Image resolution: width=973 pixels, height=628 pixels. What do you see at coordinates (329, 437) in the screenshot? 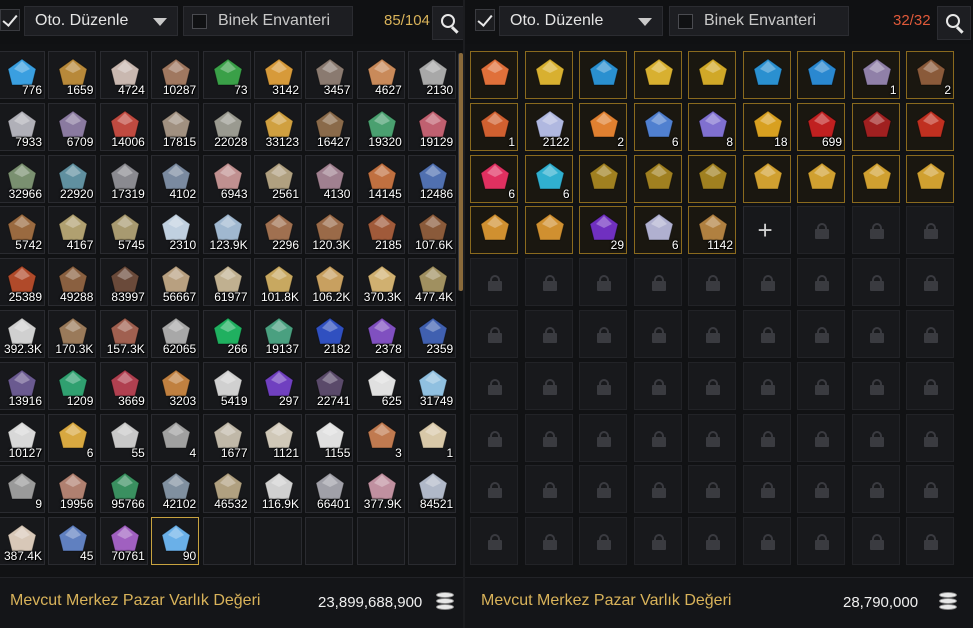
I see `inventory-slot: 1155` at bounding box center [329, 437].